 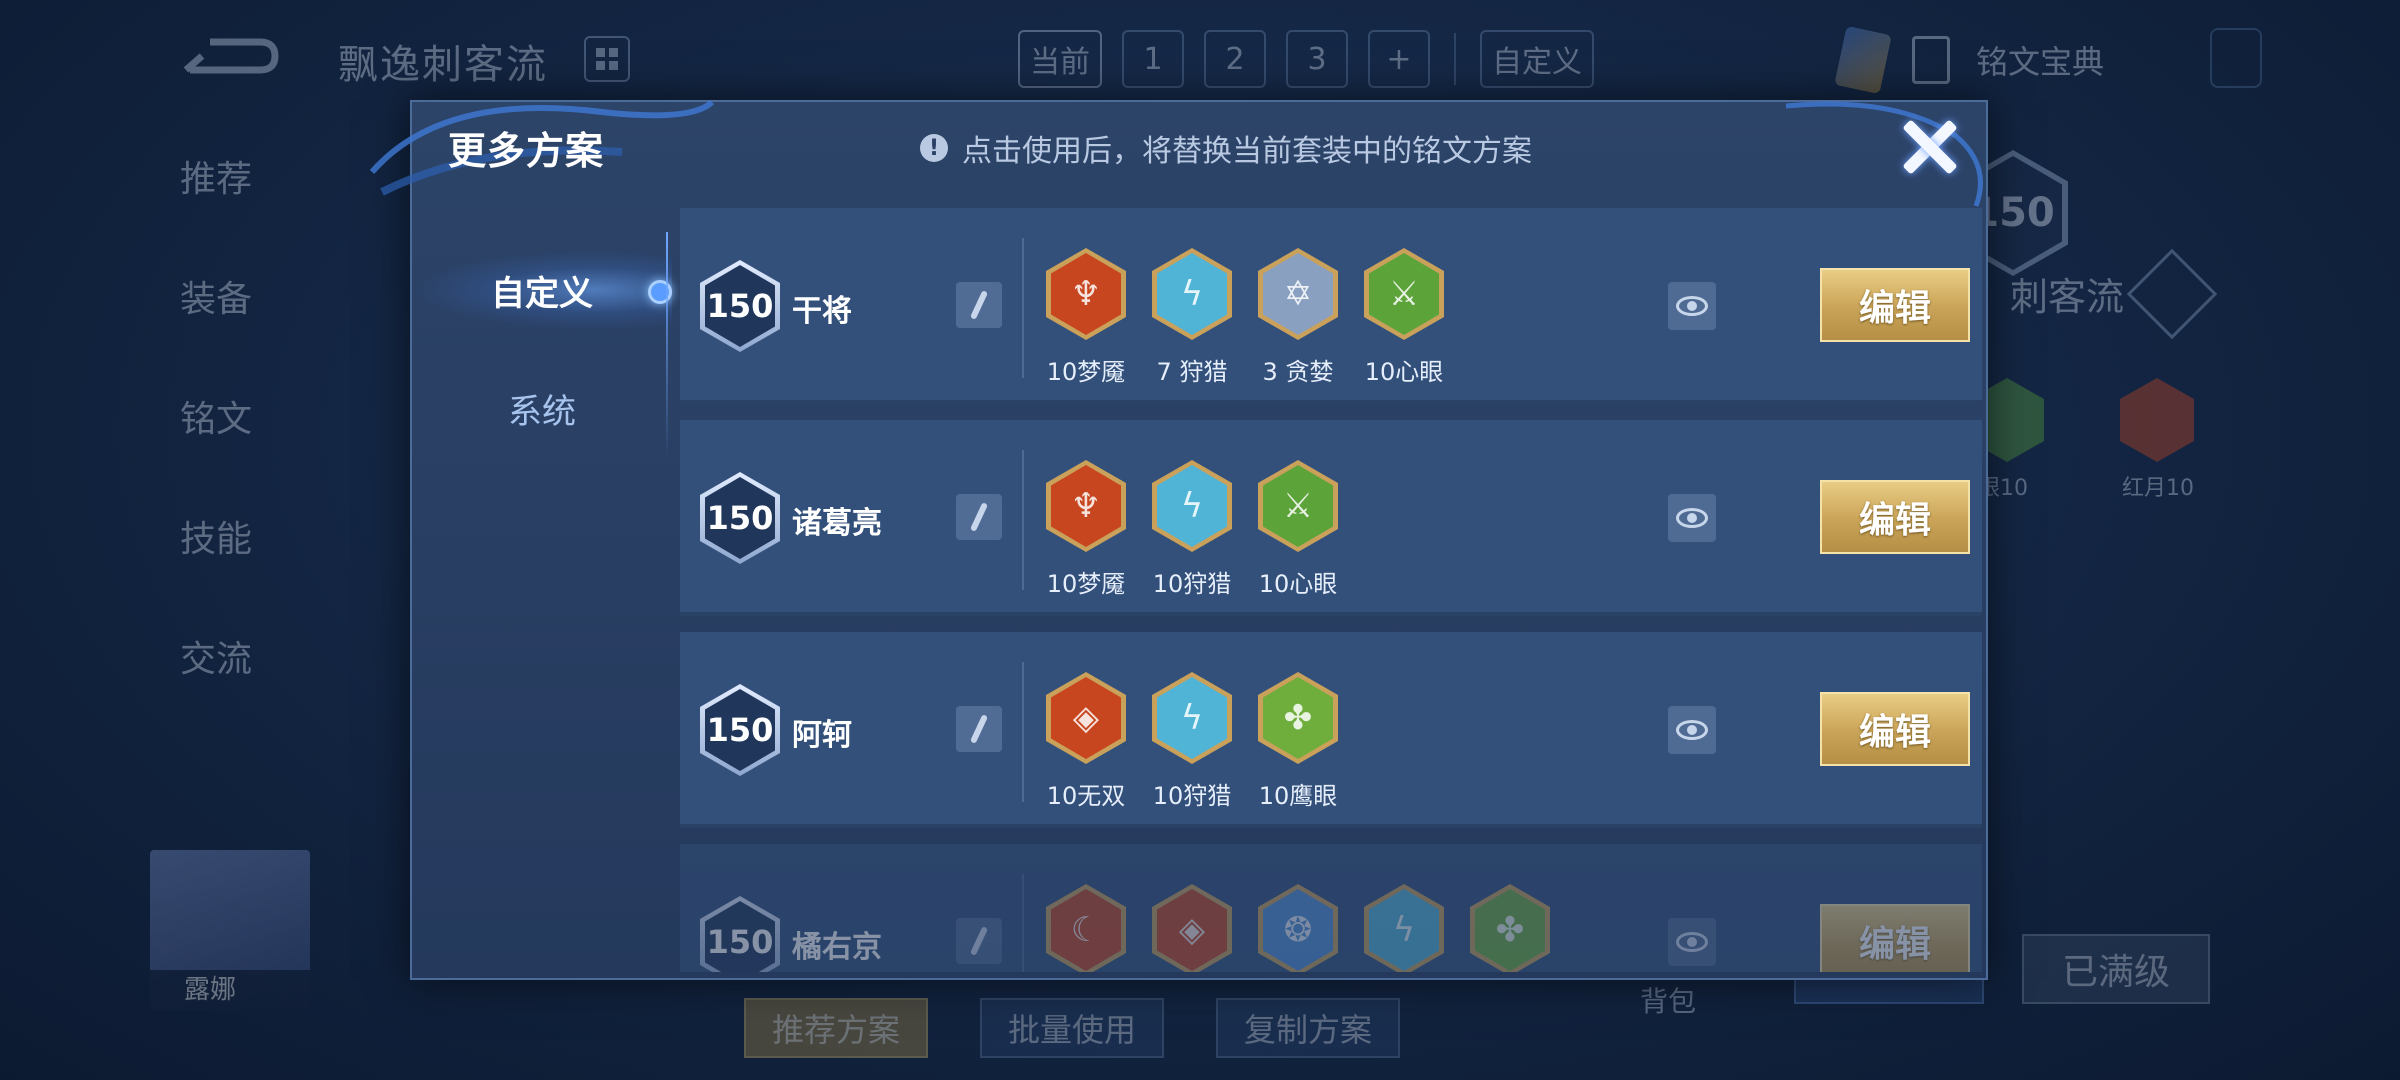 I want to click on rune-icon-greed: ✡, so click(x=1298, y=294).